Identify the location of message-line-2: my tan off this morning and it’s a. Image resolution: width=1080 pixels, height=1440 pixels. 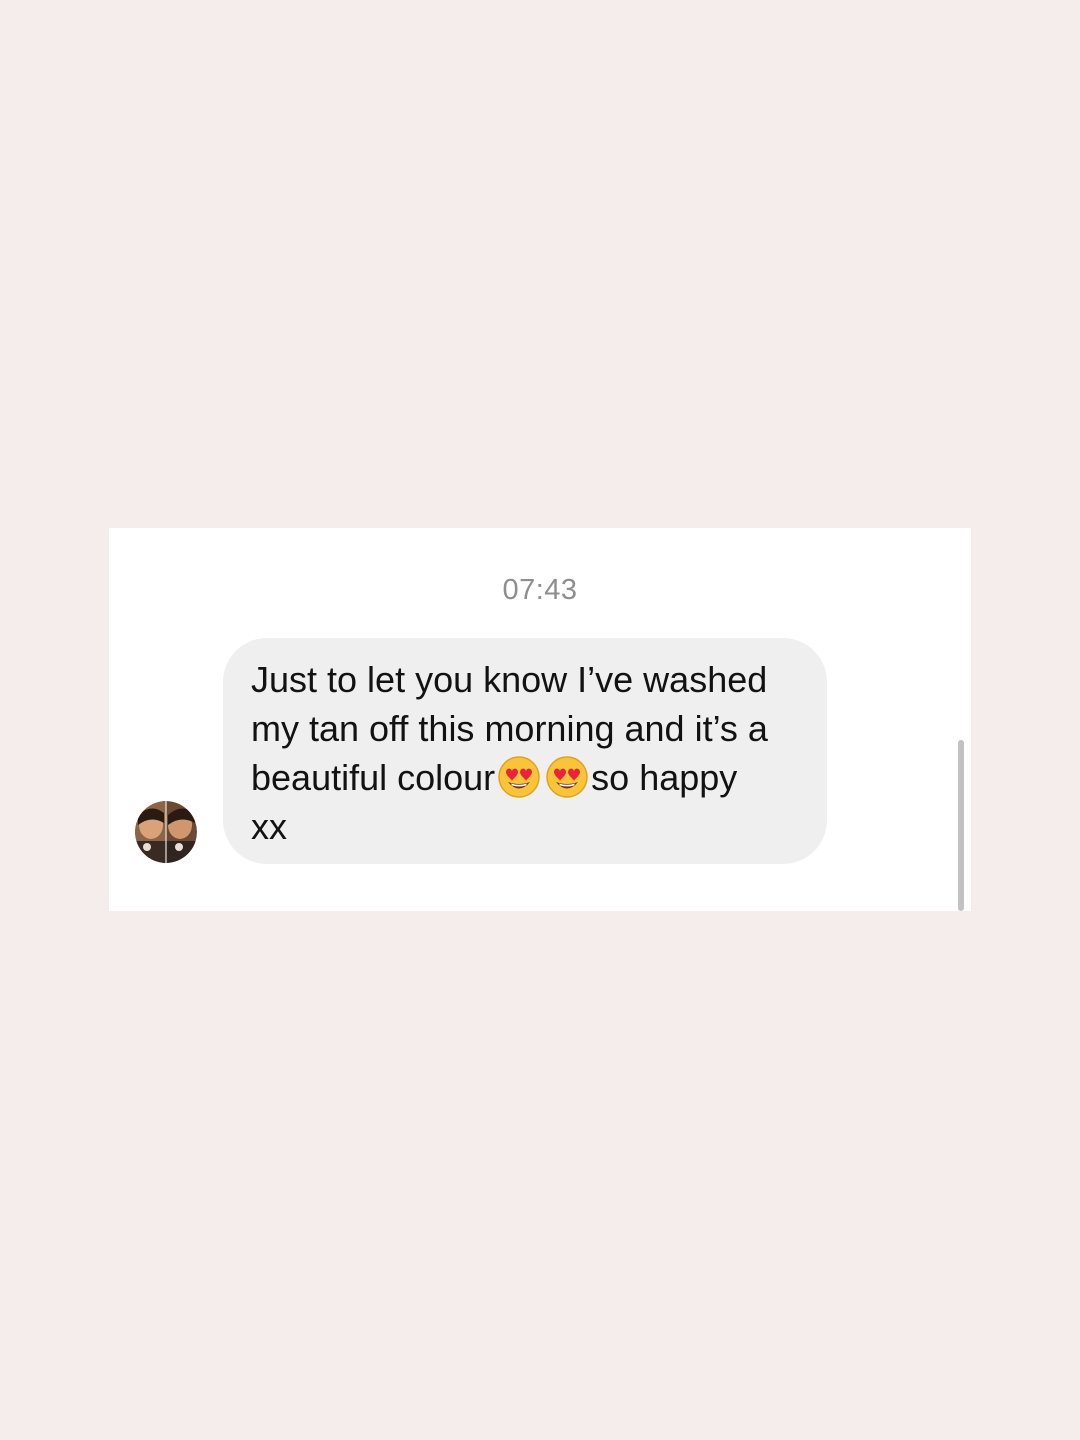
(509, 728).